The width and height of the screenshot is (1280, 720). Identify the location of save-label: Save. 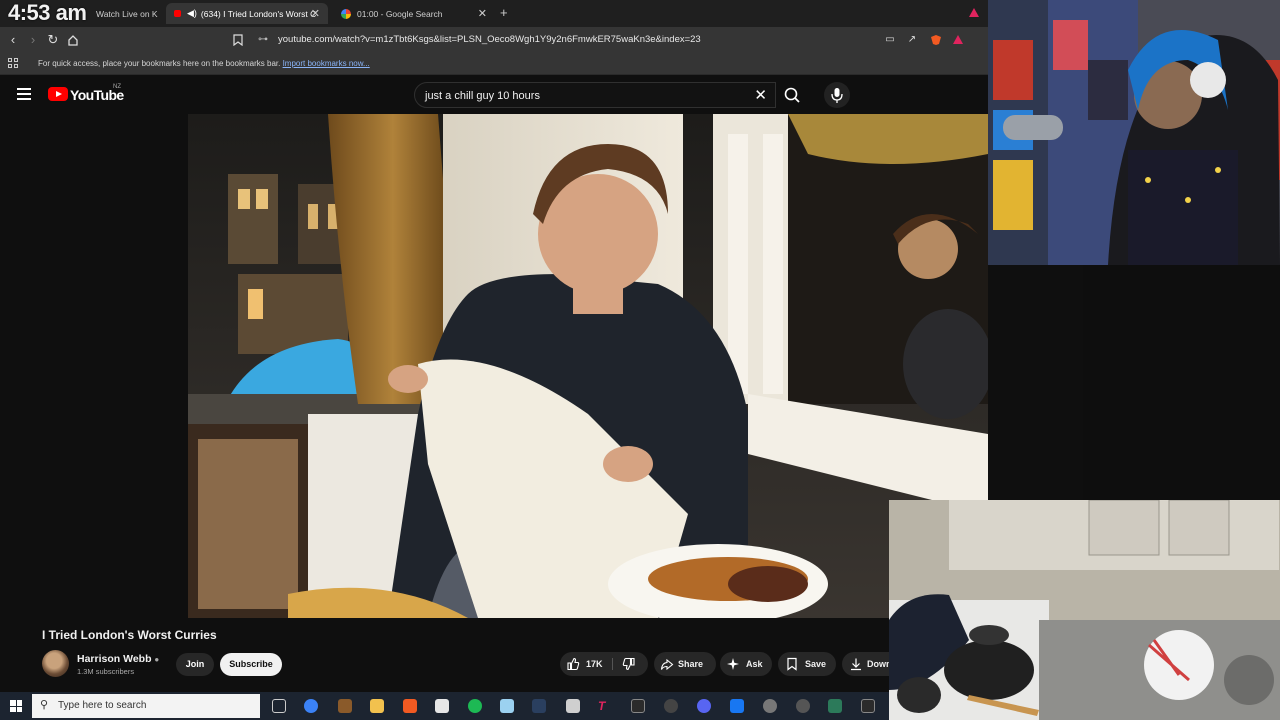
(816, 664).